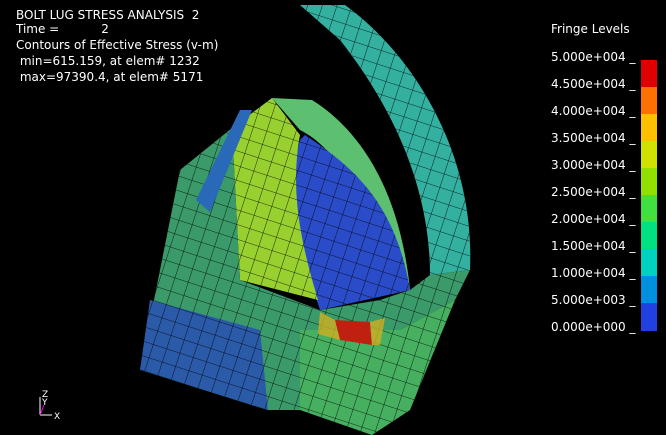 The height and width of the screenshot is (435, 666). I want to click on fringe-level-7: 1.500e+004, so click(593, 246).